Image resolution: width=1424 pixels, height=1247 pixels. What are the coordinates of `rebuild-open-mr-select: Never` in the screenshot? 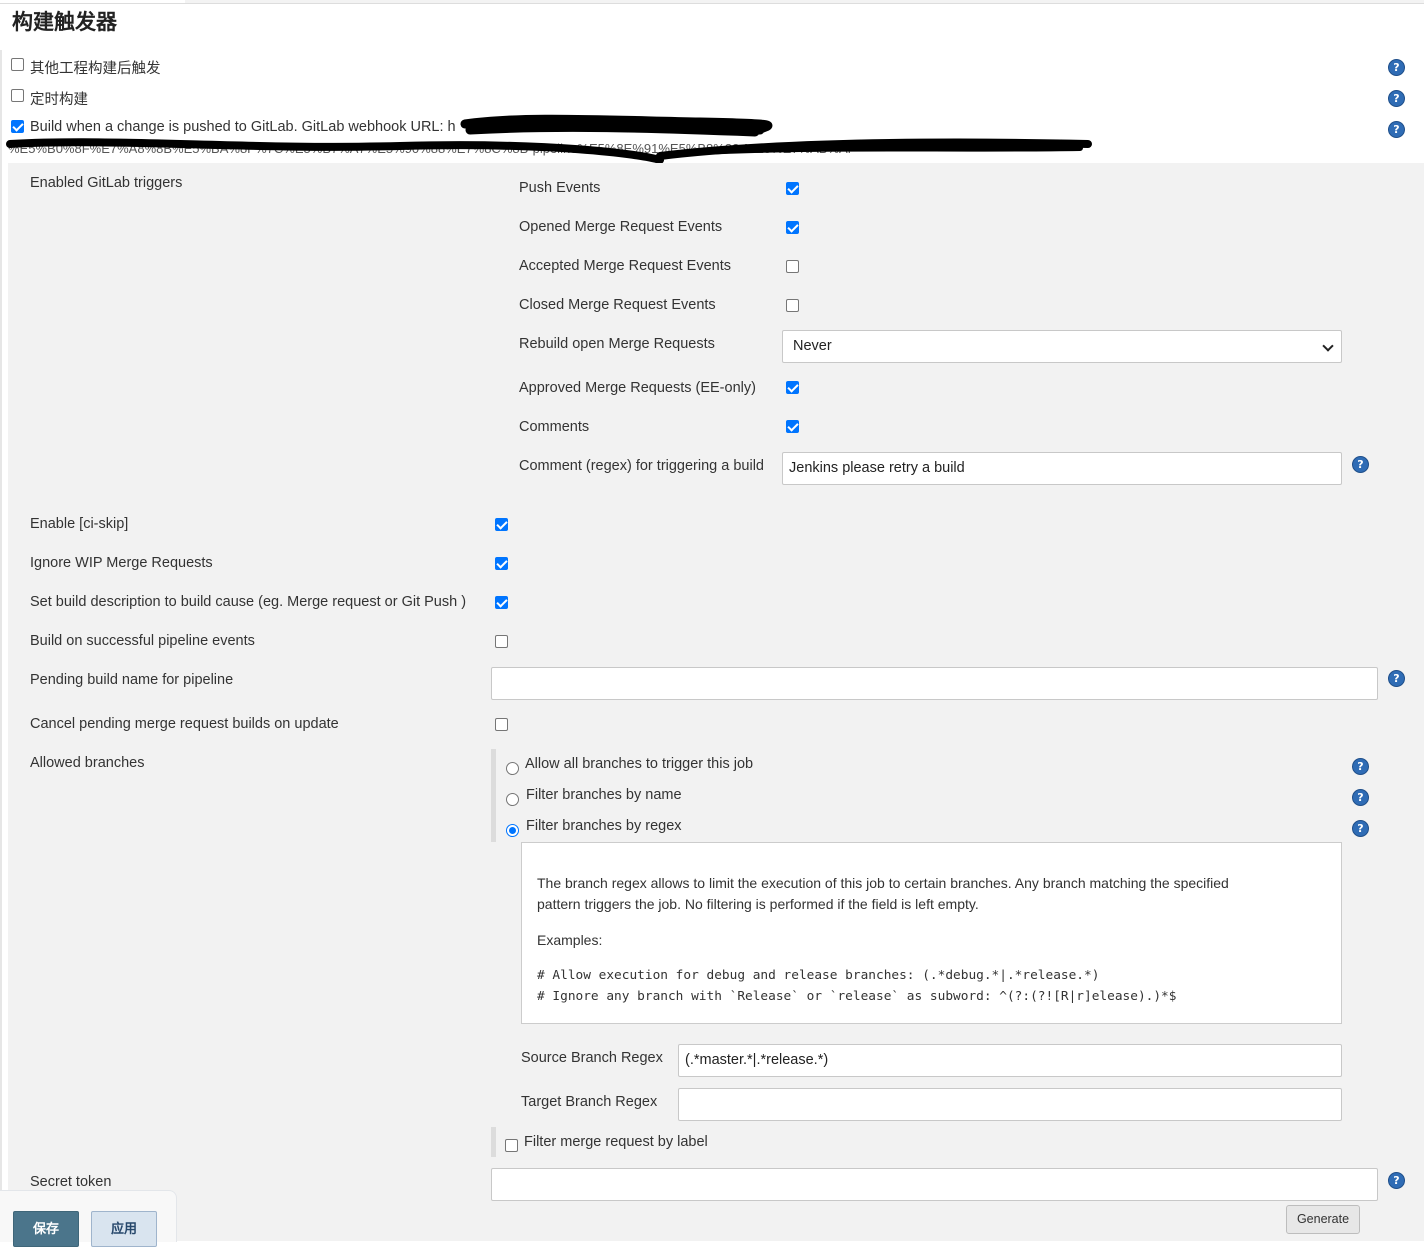 It's located at (1062, 346).